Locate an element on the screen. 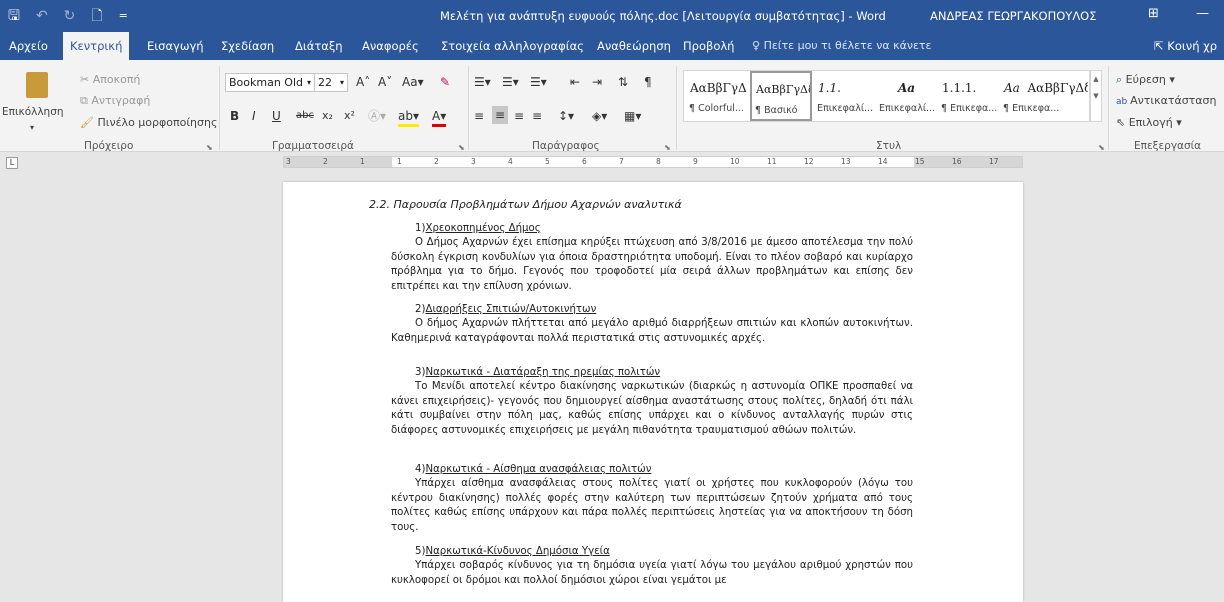 The image size is (1224, 602). multilevel-list-icon: ☰▾ is located at coordinates (538, 82).